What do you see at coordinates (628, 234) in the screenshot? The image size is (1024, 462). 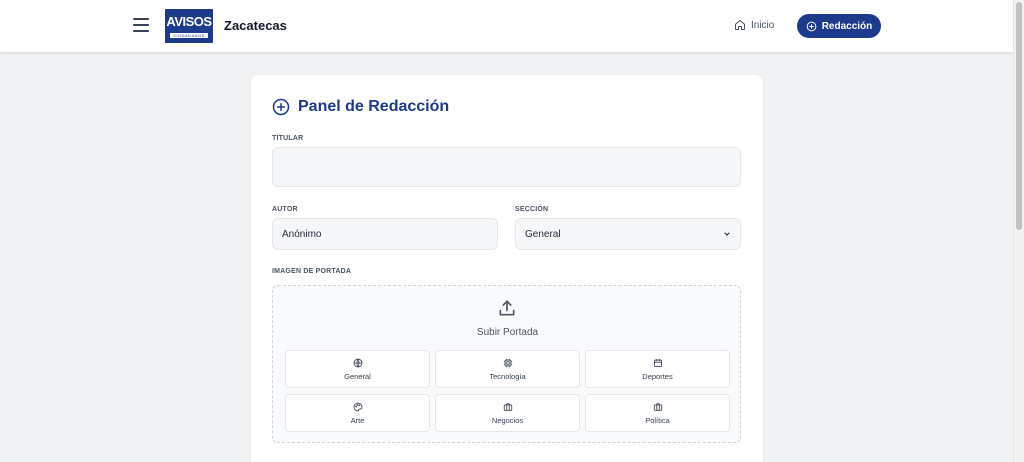 I see `section-select: General` at bounding box center [628, 234].